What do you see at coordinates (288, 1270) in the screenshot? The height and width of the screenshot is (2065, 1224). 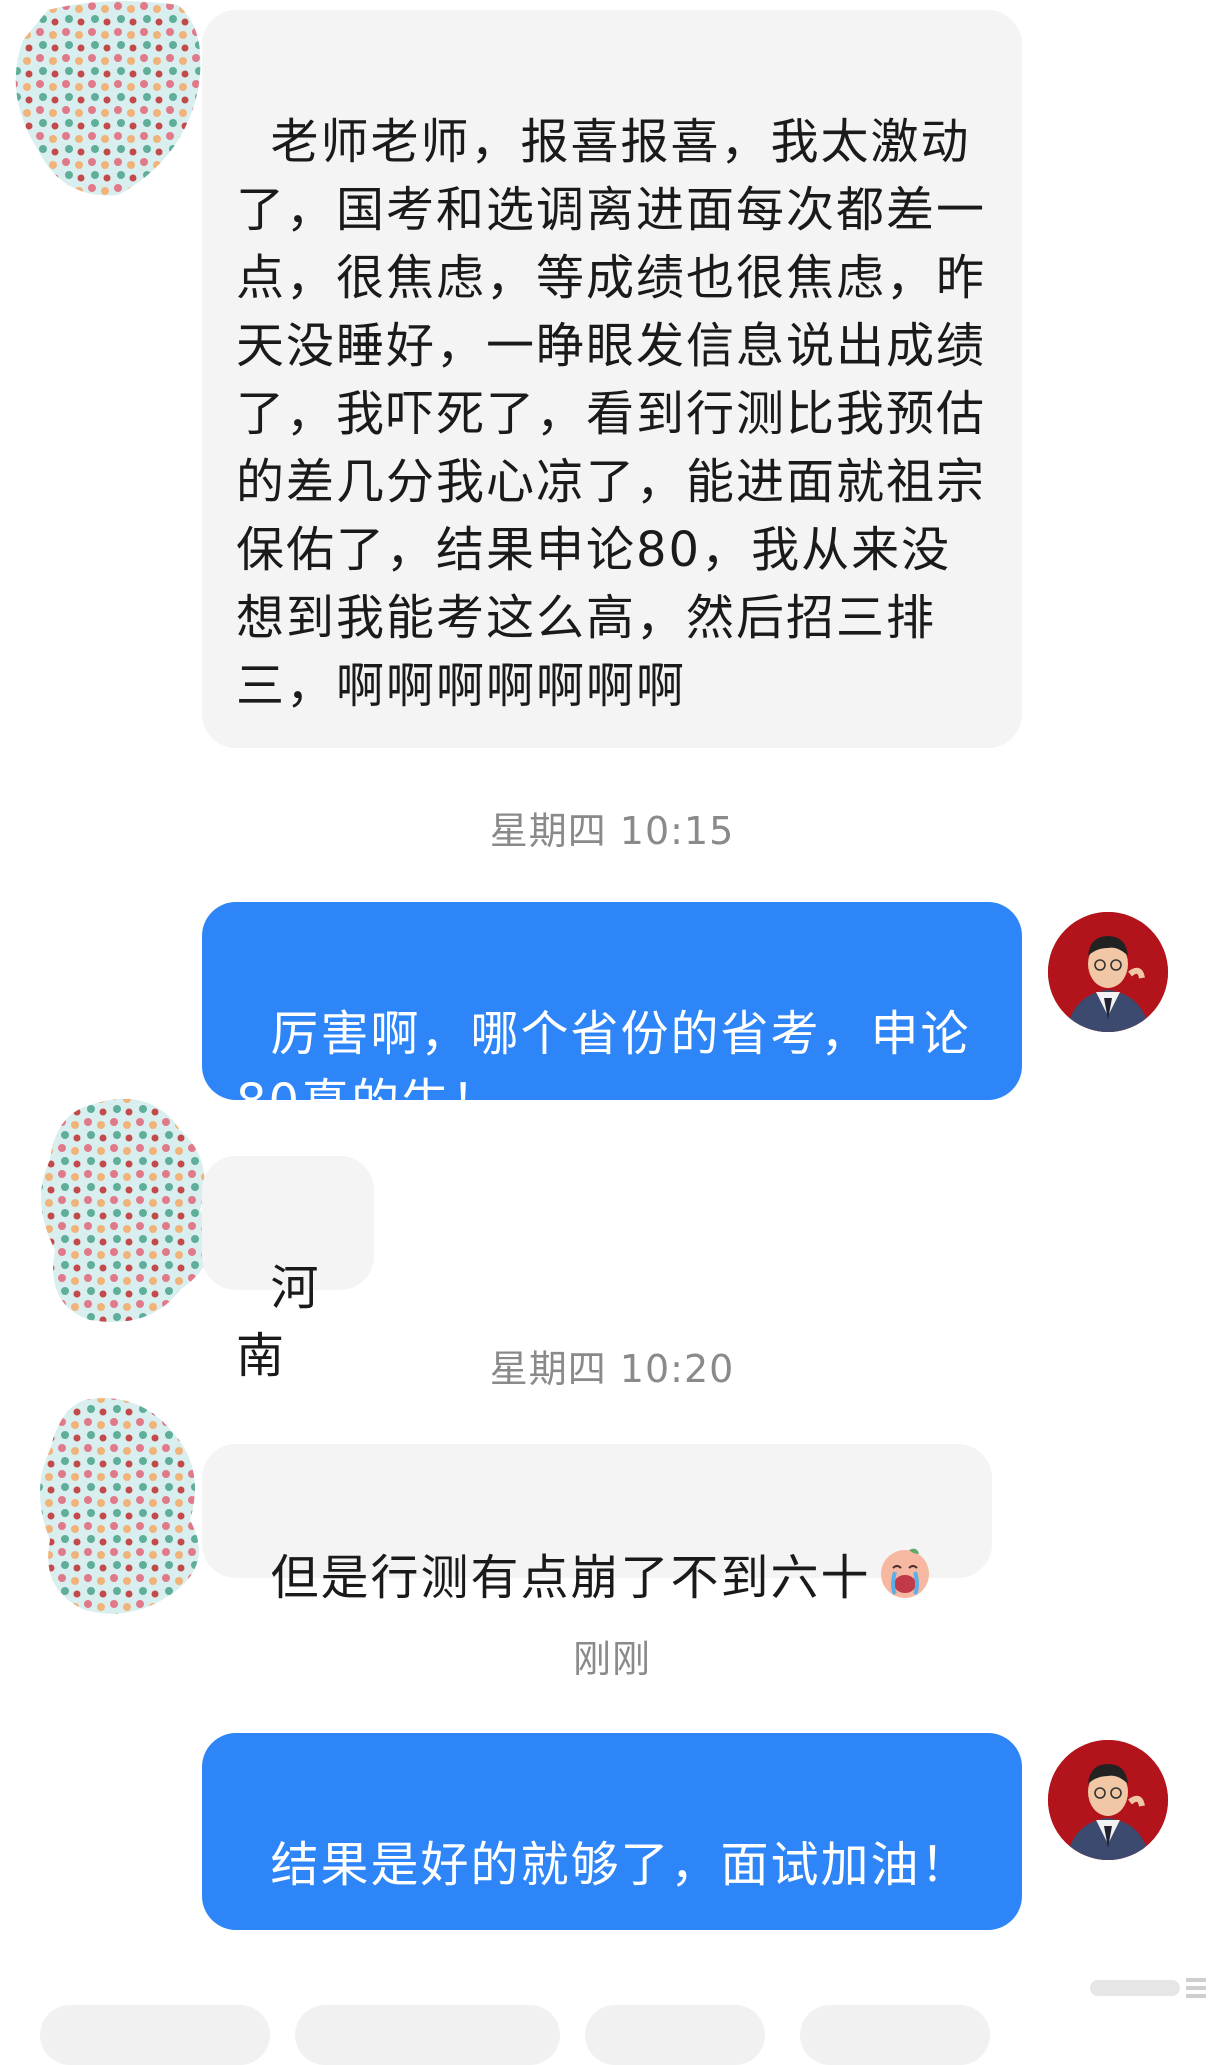 I see `message-bubble-incoming: 河南` at bounding box center [288, 1270].